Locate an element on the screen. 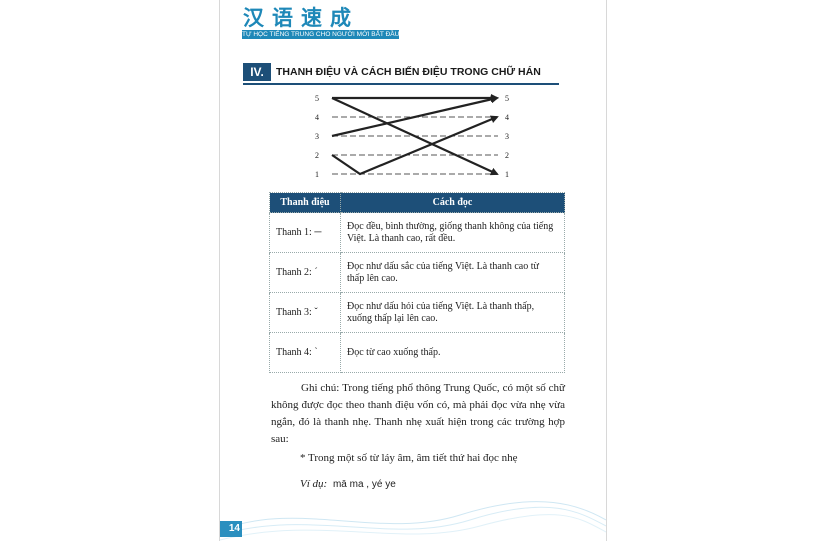  section-divider is located at coordinates (401, 84).